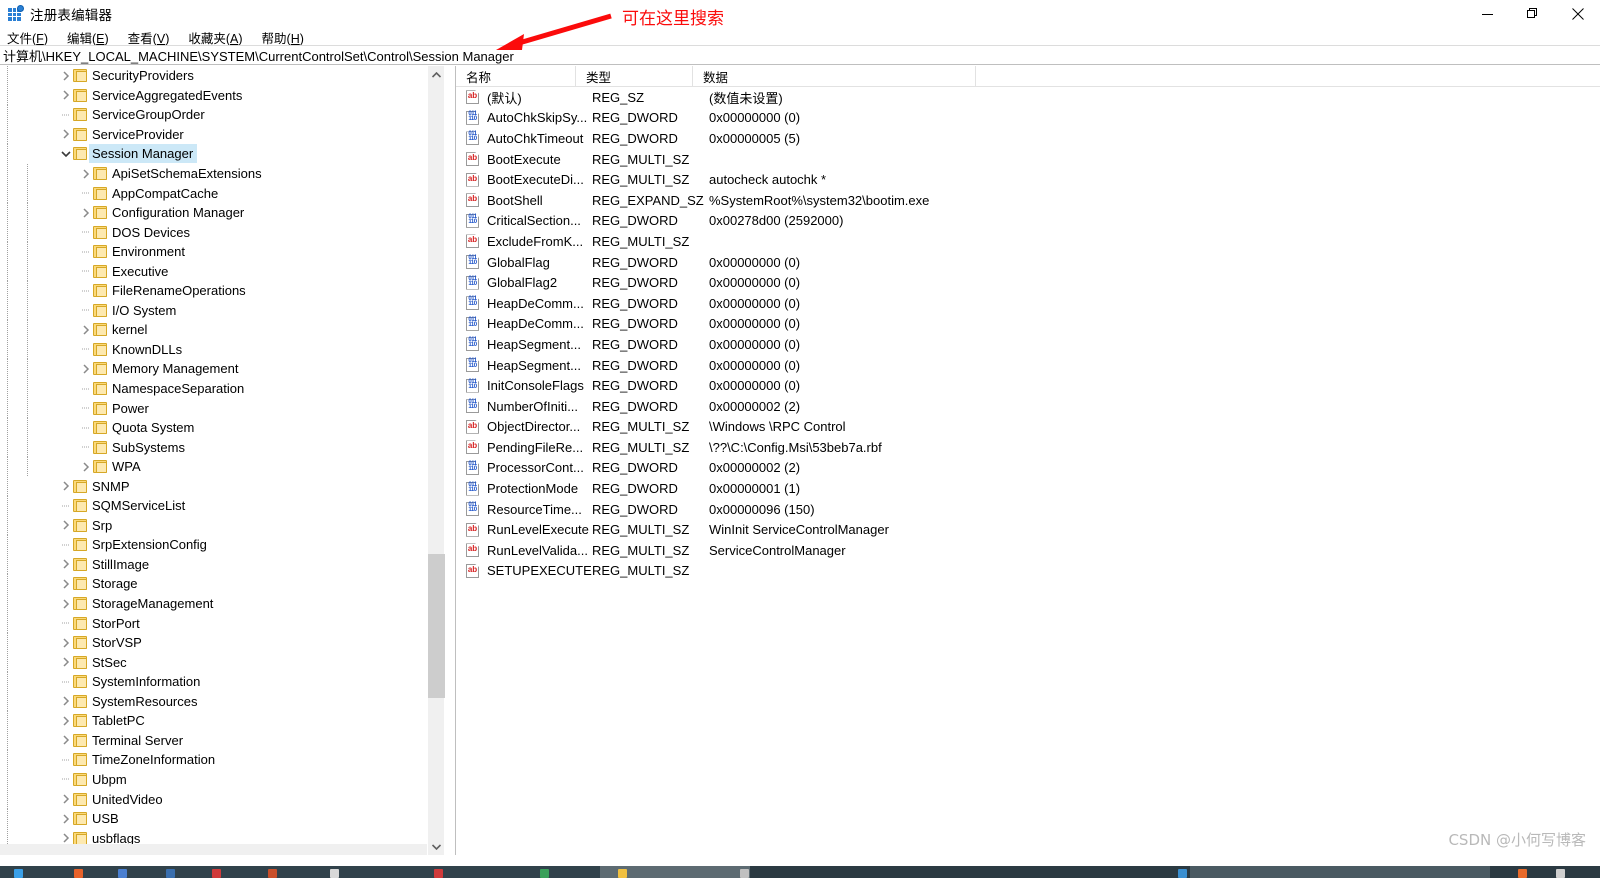 The image size is (1600, 878). Describe the element at coordinates (215, 349) in the screenshot. I see `tree-item-knowndlls: KnownDLLs` at that location.